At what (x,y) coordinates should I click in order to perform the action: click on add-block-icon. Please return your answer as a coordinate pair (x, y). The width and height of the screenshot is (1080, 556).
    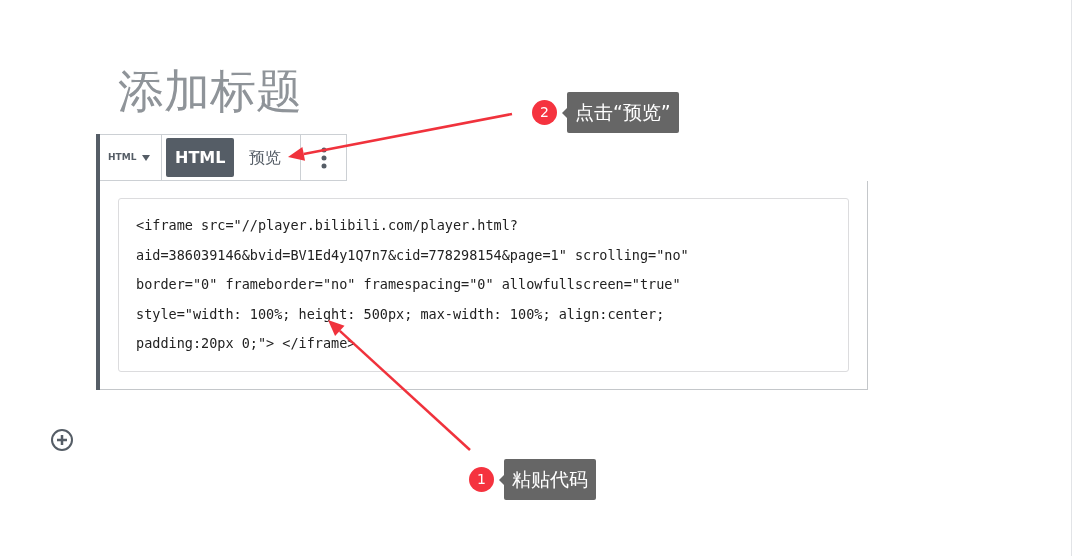
    Looking at the image, I should click on (62, 440).